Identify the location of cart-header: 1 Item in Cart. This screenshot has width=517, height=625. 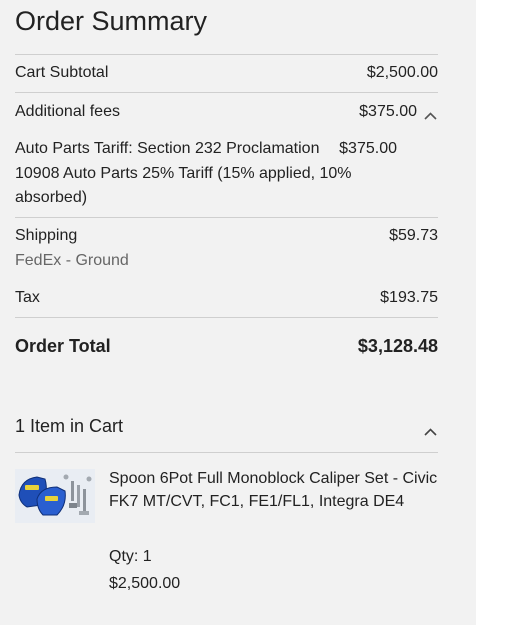
(226, 426).